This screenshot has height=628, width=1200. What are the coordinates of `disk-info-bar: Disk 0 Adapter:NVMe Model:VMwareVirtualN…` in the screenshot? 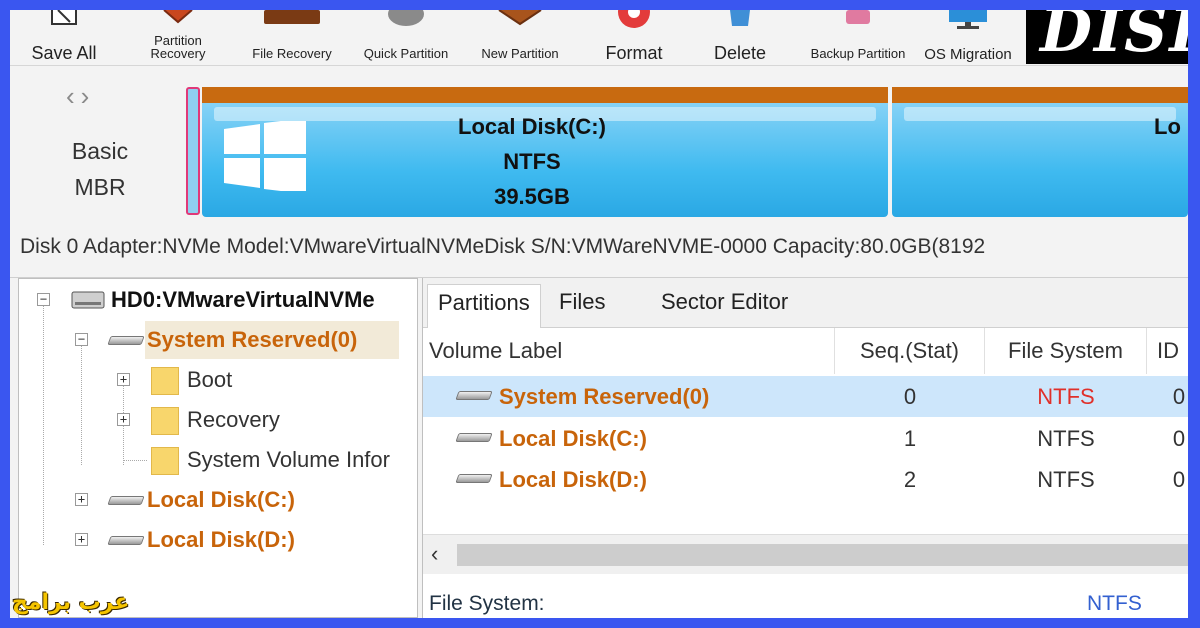 It's located at (599, 255).